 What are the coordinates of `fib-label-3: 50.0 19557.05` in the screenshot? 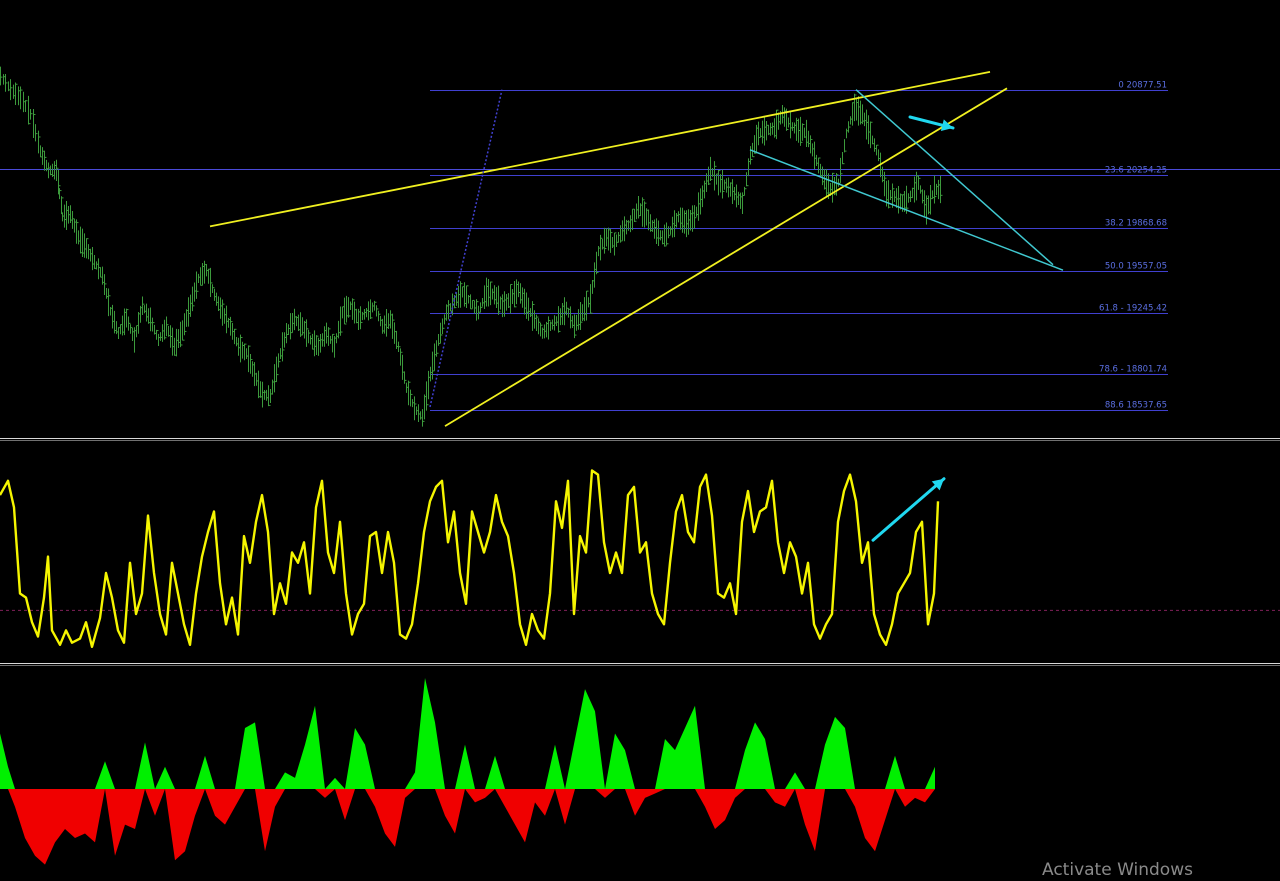 It's located at (1136, 267).